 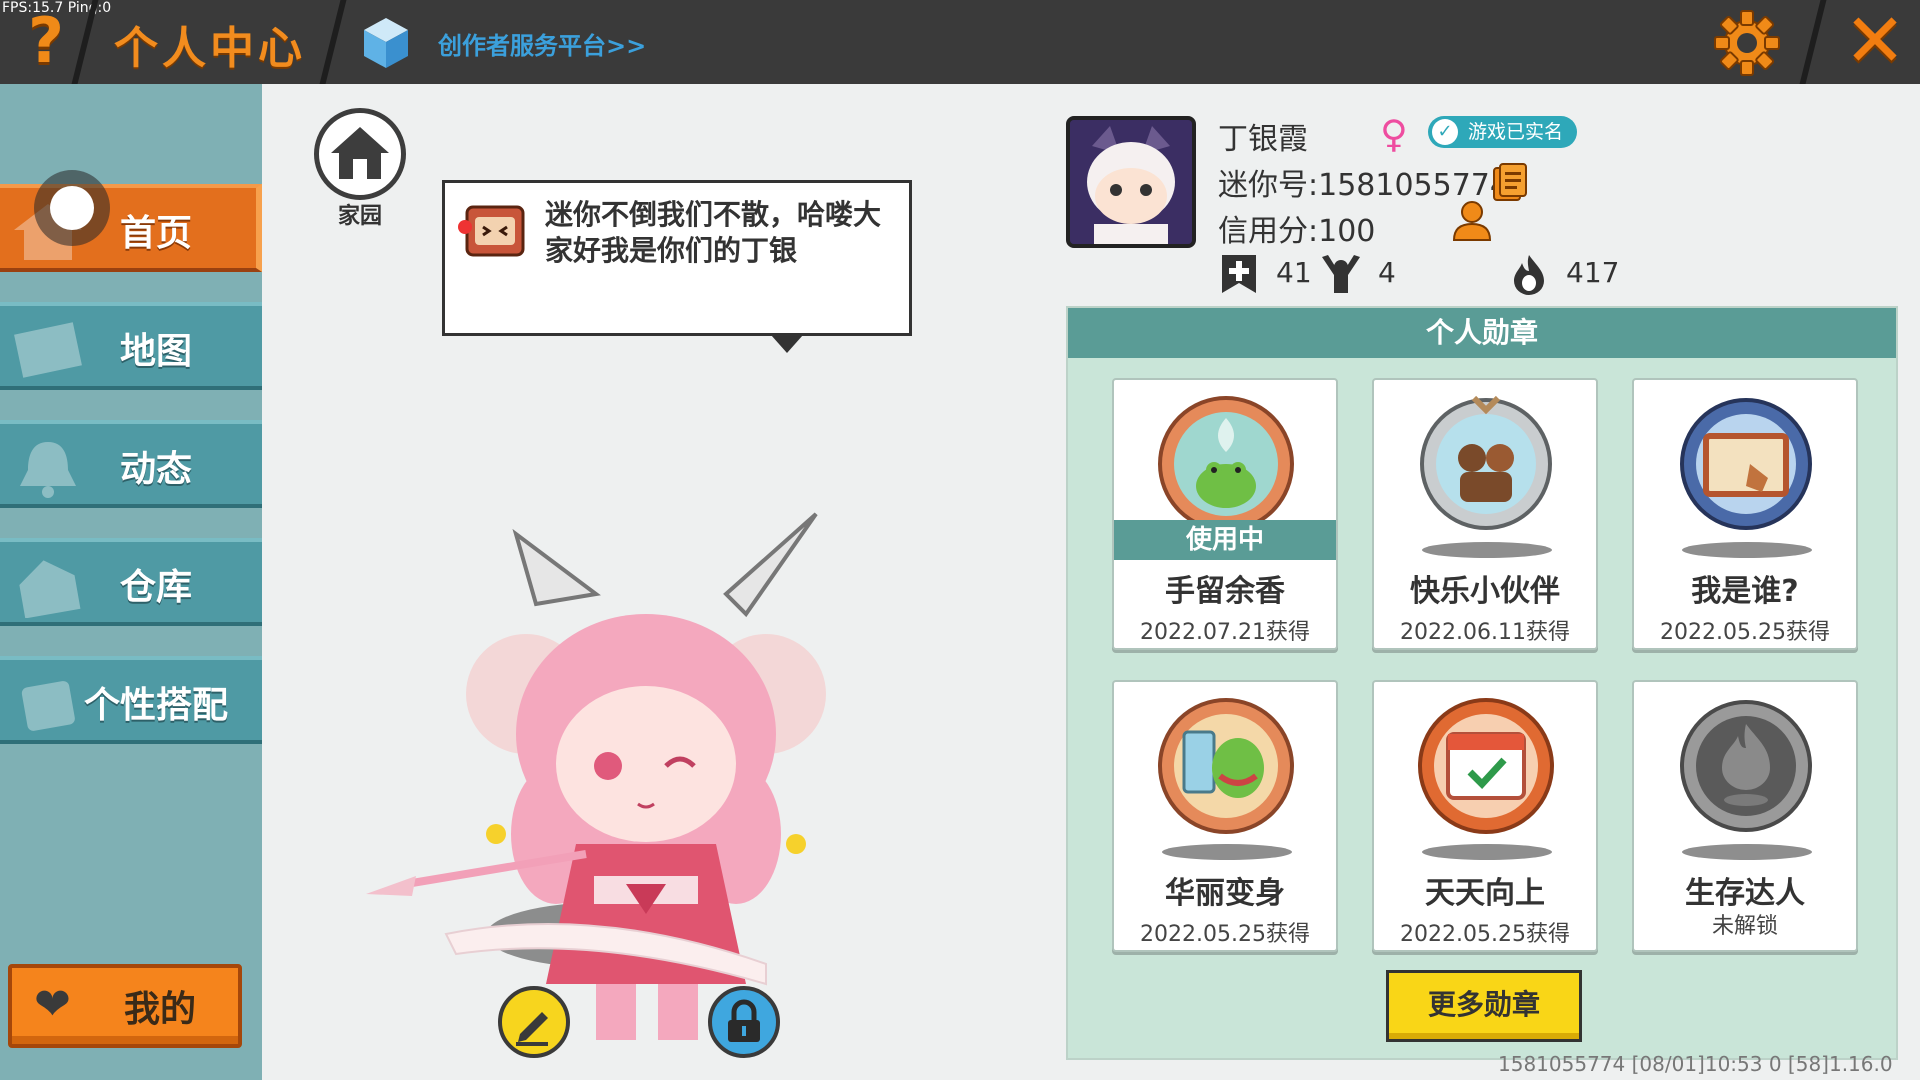 What do you see at coordinates (1746, 464) in the screenshot?
I see `letter-medal-icon` at bounding box center [1746, 464].